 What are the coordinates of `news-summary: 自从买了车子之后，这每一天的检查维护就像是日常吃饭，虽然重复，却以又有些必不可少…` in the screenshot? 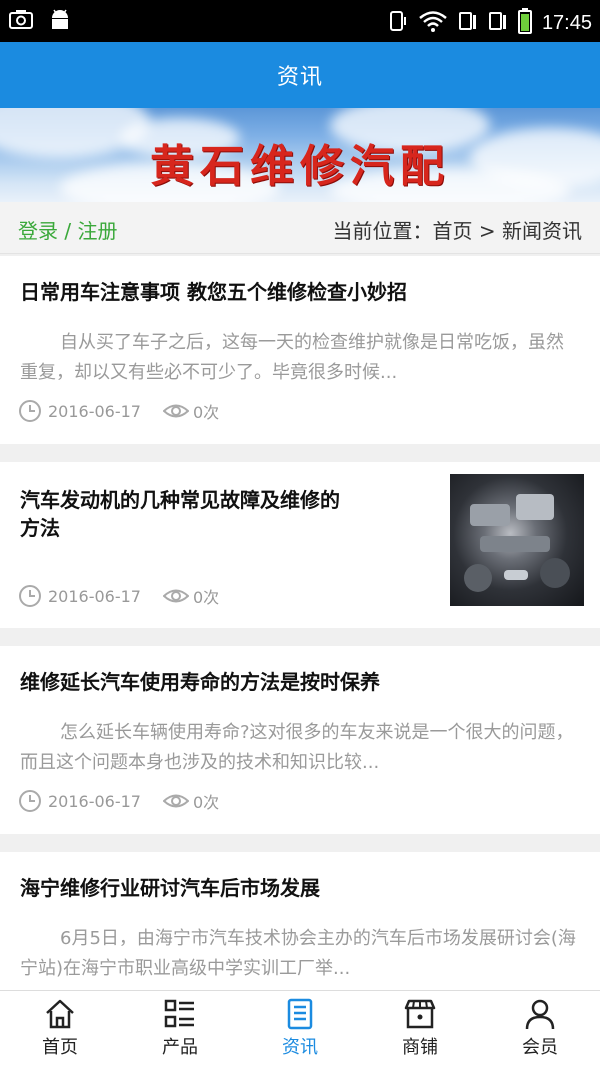 It's located at (292, 357).